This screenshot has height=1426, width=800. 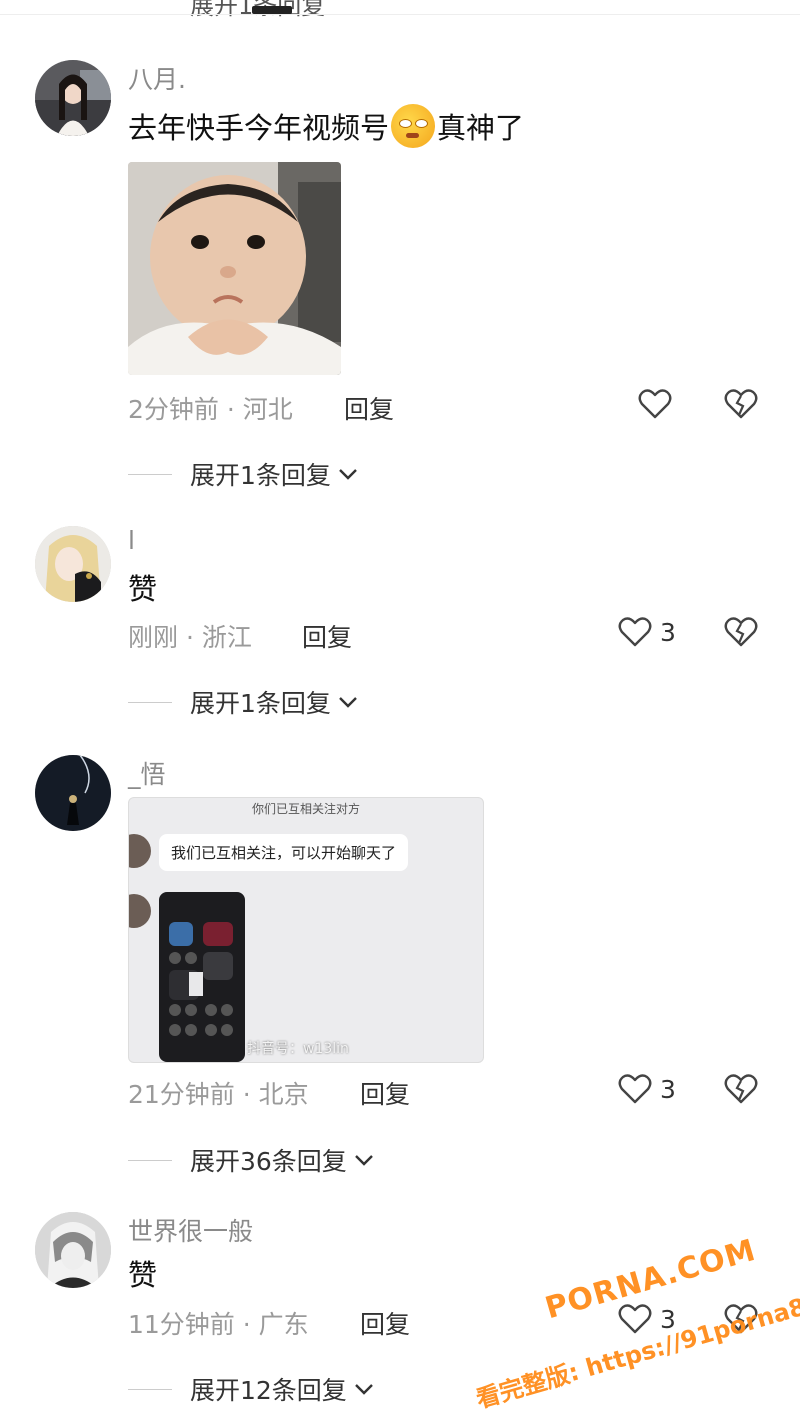 What do you see at coordinates (157, 78) in the screenshot?
I see `username: 八月.` at bounding box center [157, 78].